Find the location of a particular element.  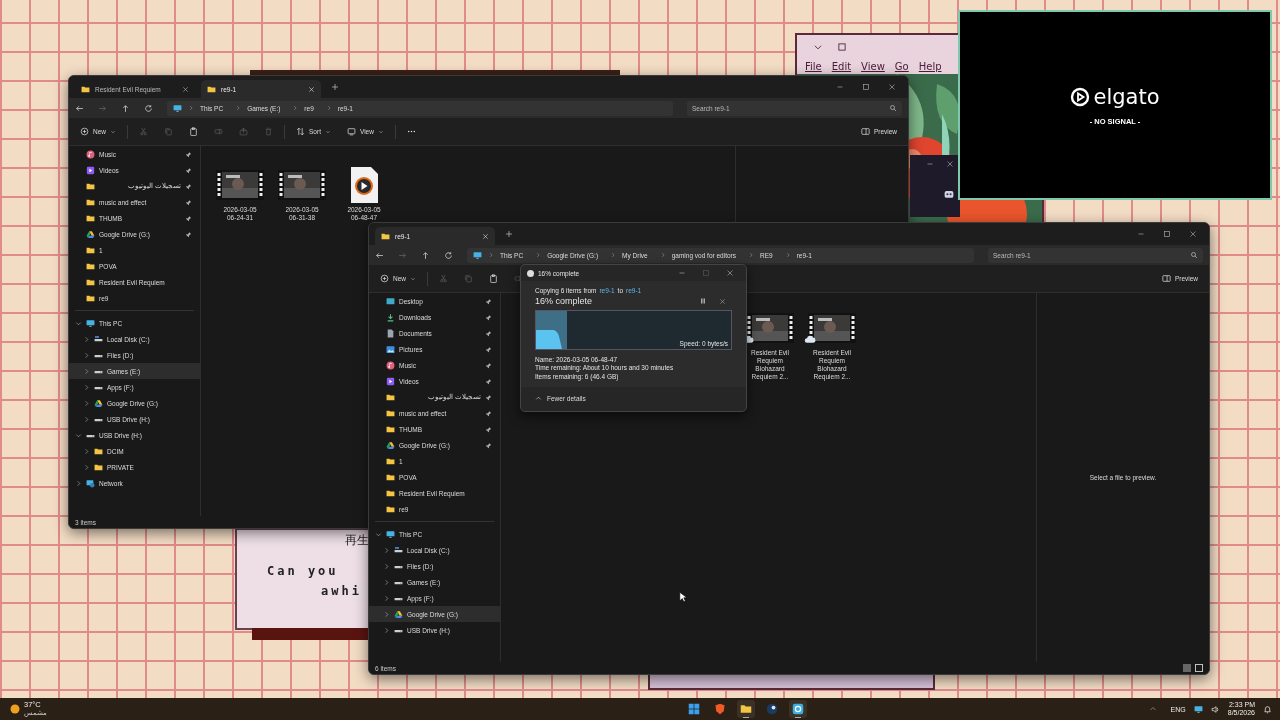

rename-icon is located at coordinates (518, 278).